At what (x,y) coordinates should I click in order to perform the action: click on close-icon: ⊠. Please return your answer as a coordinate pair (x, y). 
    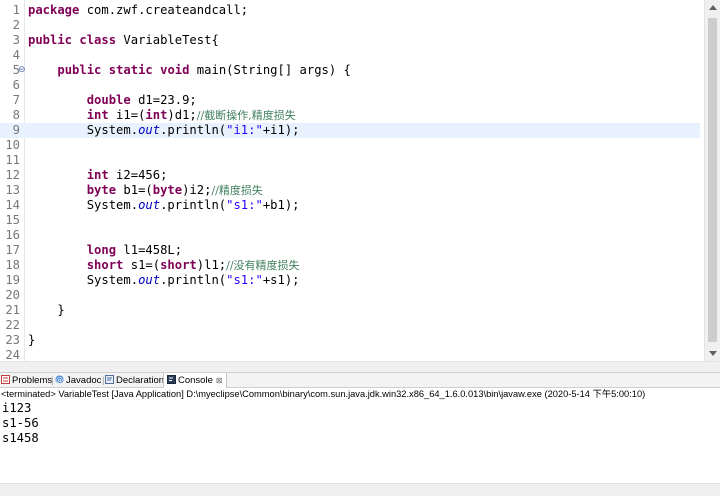
    Looking at the image, I should click on (219, 380).